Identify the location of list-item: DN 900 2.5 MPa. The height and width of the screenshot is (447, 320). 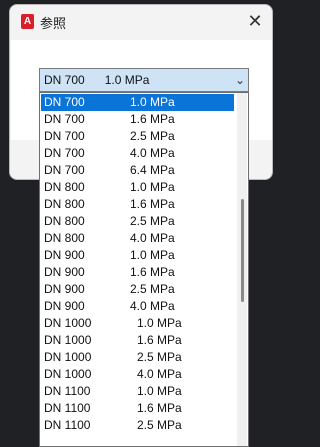
(137, 289).